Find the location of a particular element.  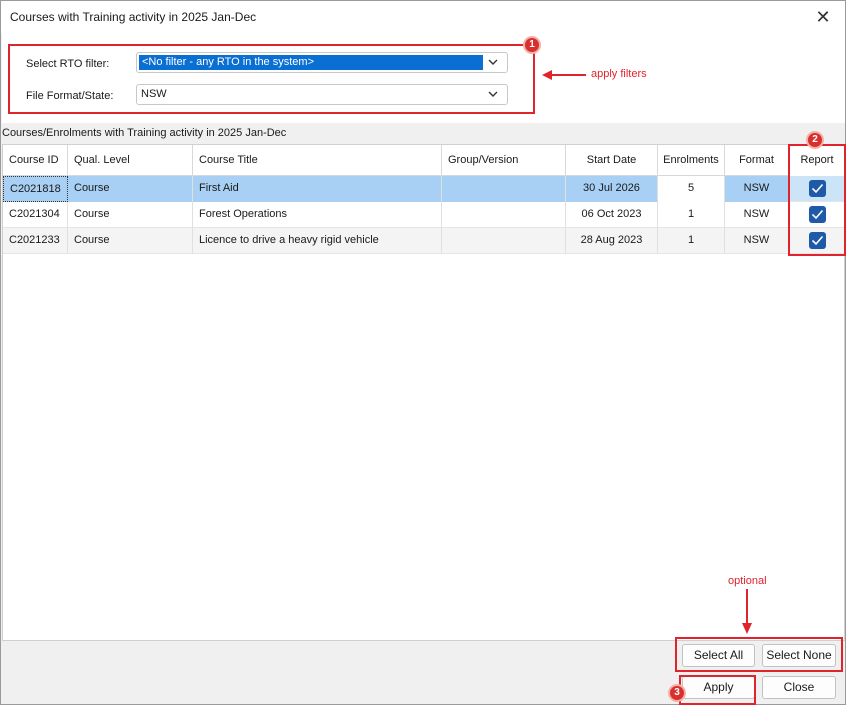

close-icon: ✕ is located at coordinates (823, 17).